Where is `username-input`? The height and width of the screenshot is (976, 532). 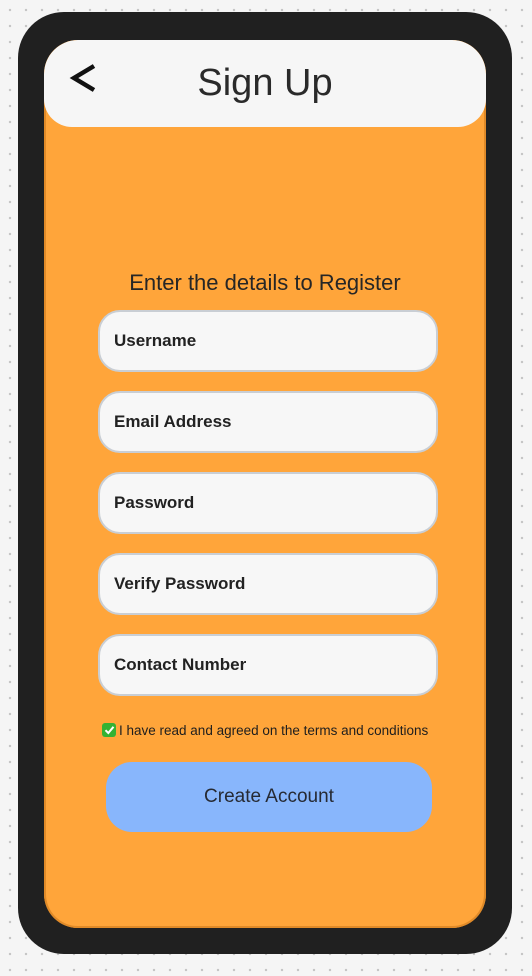
username-input is located at coordinates (268, 341).